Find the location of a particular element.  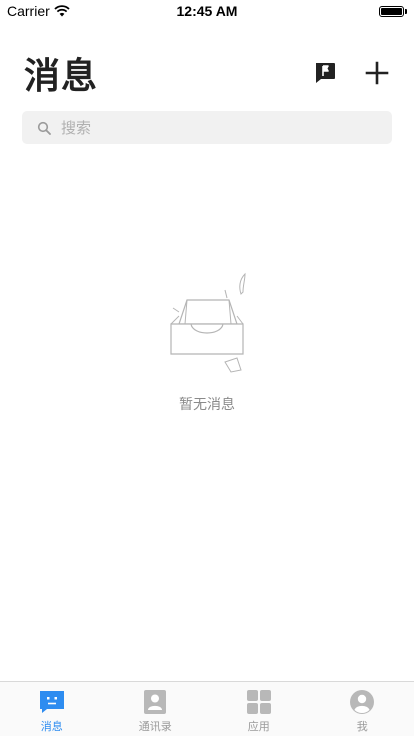

tab-contacts: 通讯录 is located at coordinates (156, 709).